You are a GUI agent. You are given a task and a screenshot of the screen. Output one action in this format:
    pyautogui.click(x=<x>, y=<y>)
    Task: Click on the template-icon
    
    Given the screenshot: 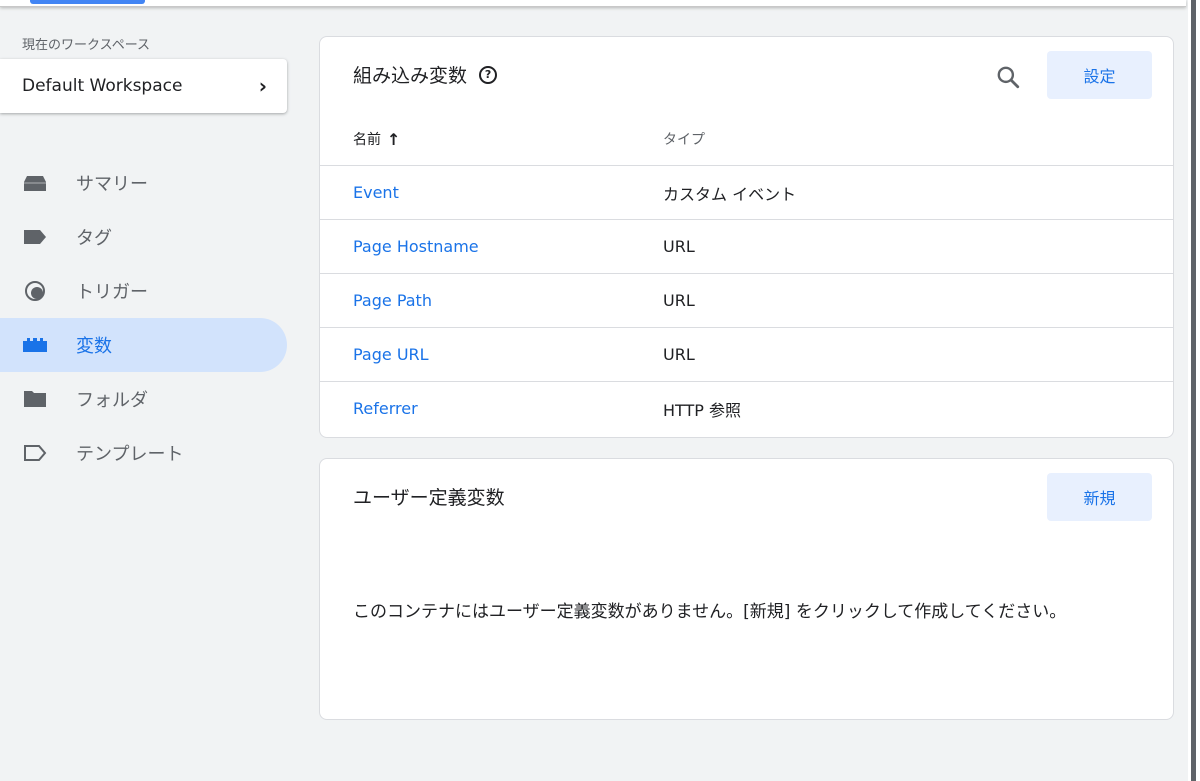 What is the action you would take?
    pyautogui.click(x=35, y=453)
    